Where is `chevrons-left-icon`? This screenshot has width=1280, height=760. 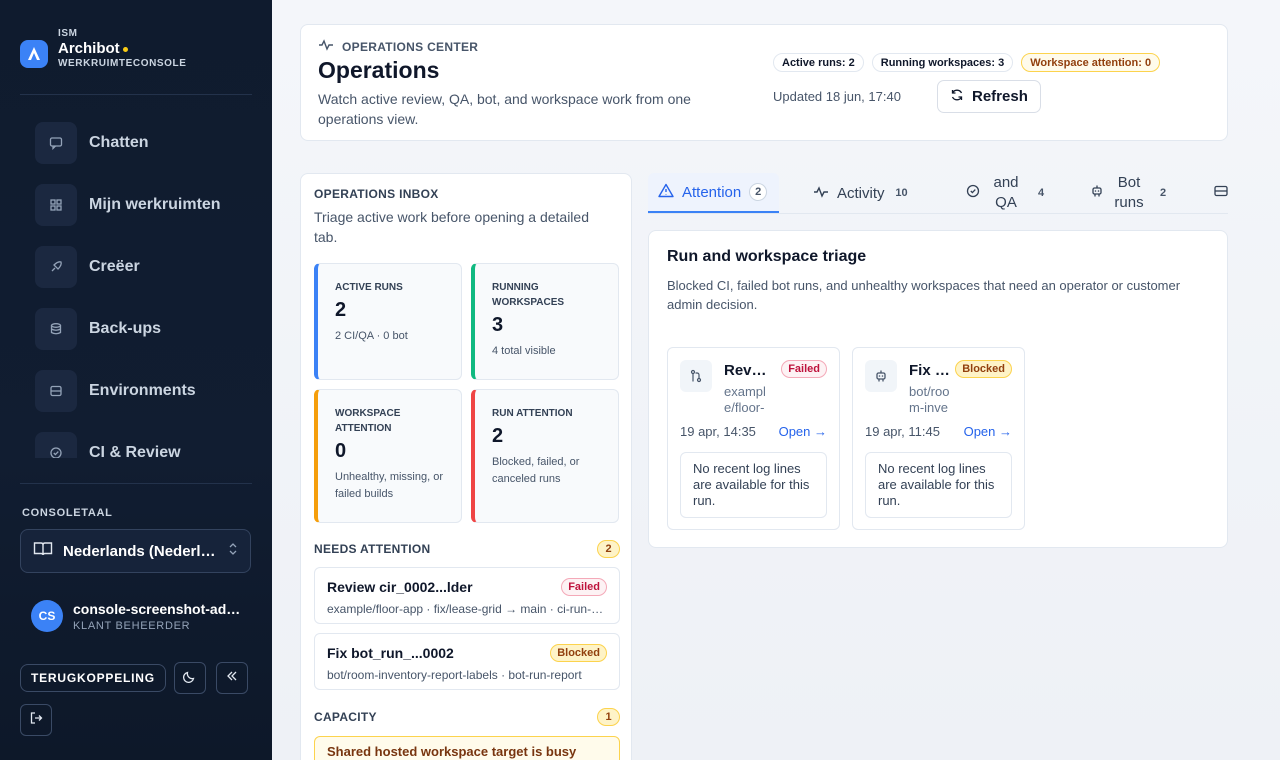 chevrons-left-icon is located at coordinates (232, 678).